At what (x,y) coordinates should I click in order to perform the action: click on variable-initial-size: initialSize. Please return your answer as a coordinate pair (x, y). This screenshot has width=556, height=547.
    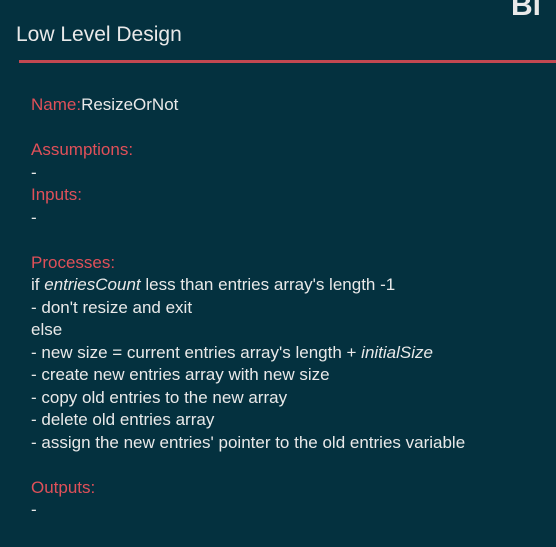
    Looking at the image, I should click on (397, 352).